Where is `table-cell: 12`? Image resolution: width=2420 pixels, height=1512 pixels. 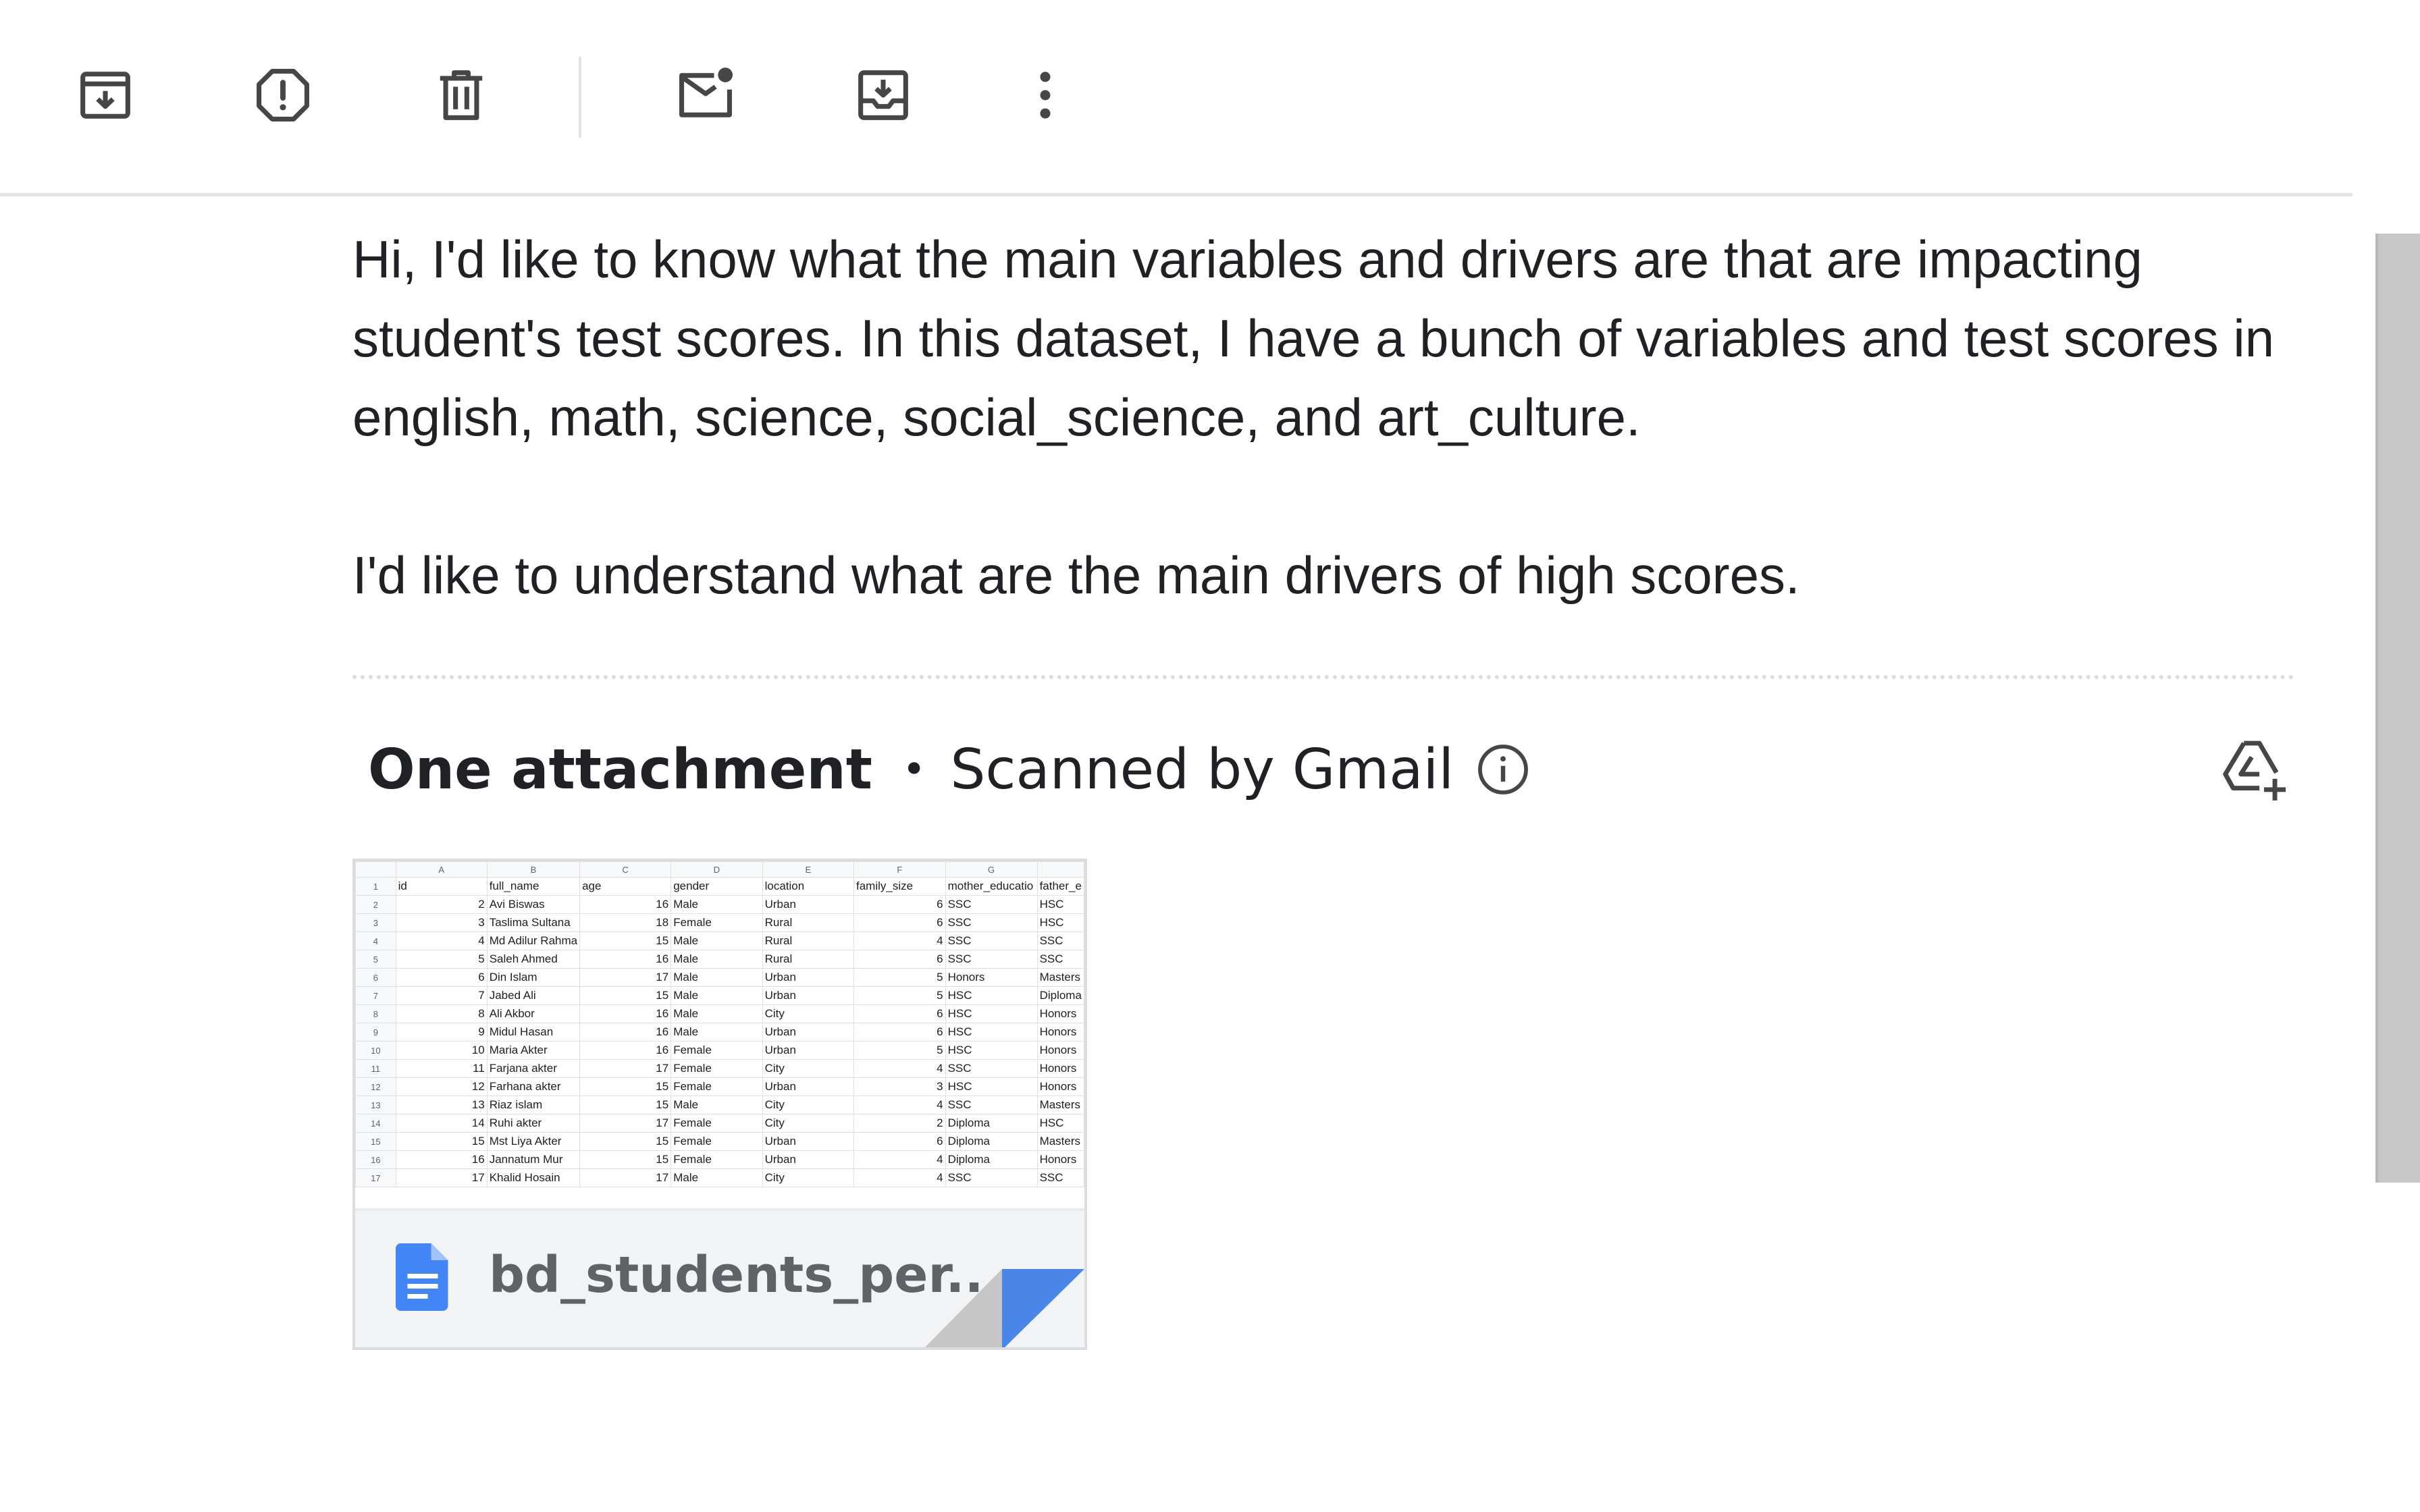
table-cell: 12 is located at coordinates (441, 1086).